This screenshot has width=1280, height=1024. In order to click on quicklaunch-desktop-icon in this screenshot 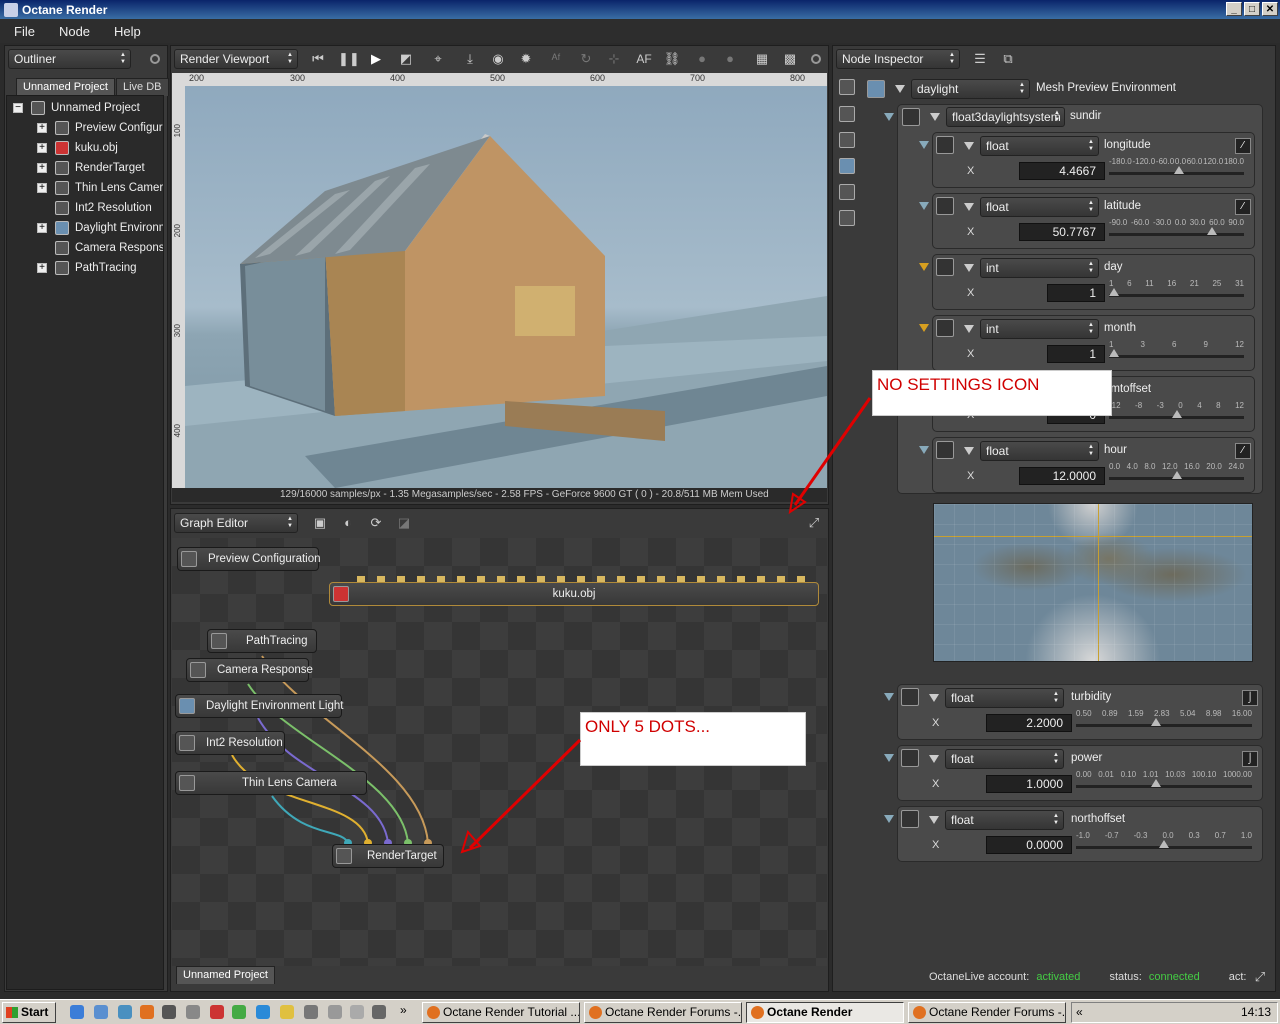, I will do `click(101, 1012)`.